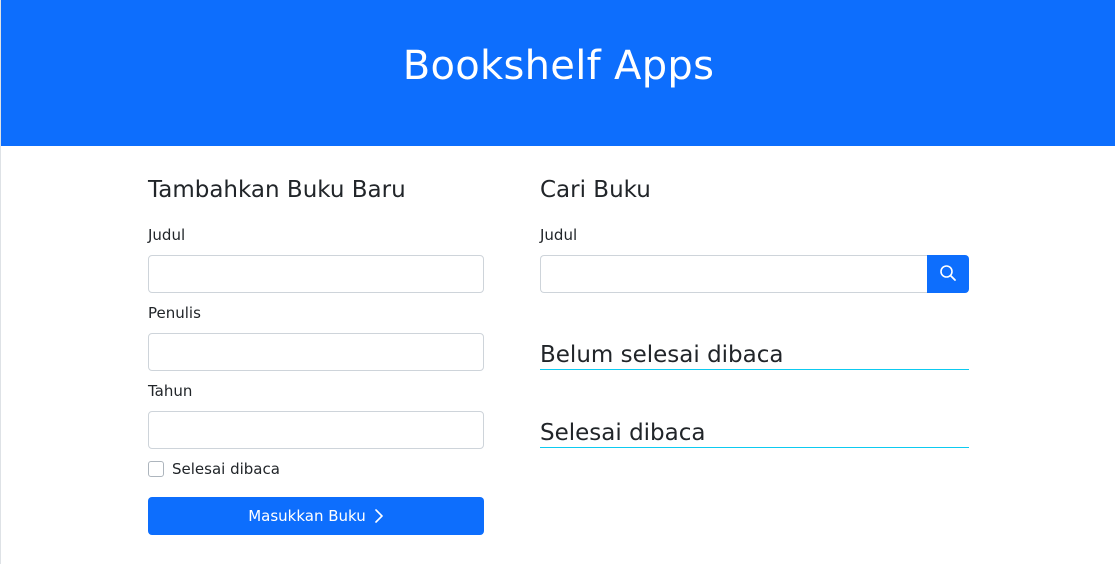 The height and width of the screenshot is (564, 1115). I want to click on complete-checkbox-row: Selesai dibaca, so click(214, 469).